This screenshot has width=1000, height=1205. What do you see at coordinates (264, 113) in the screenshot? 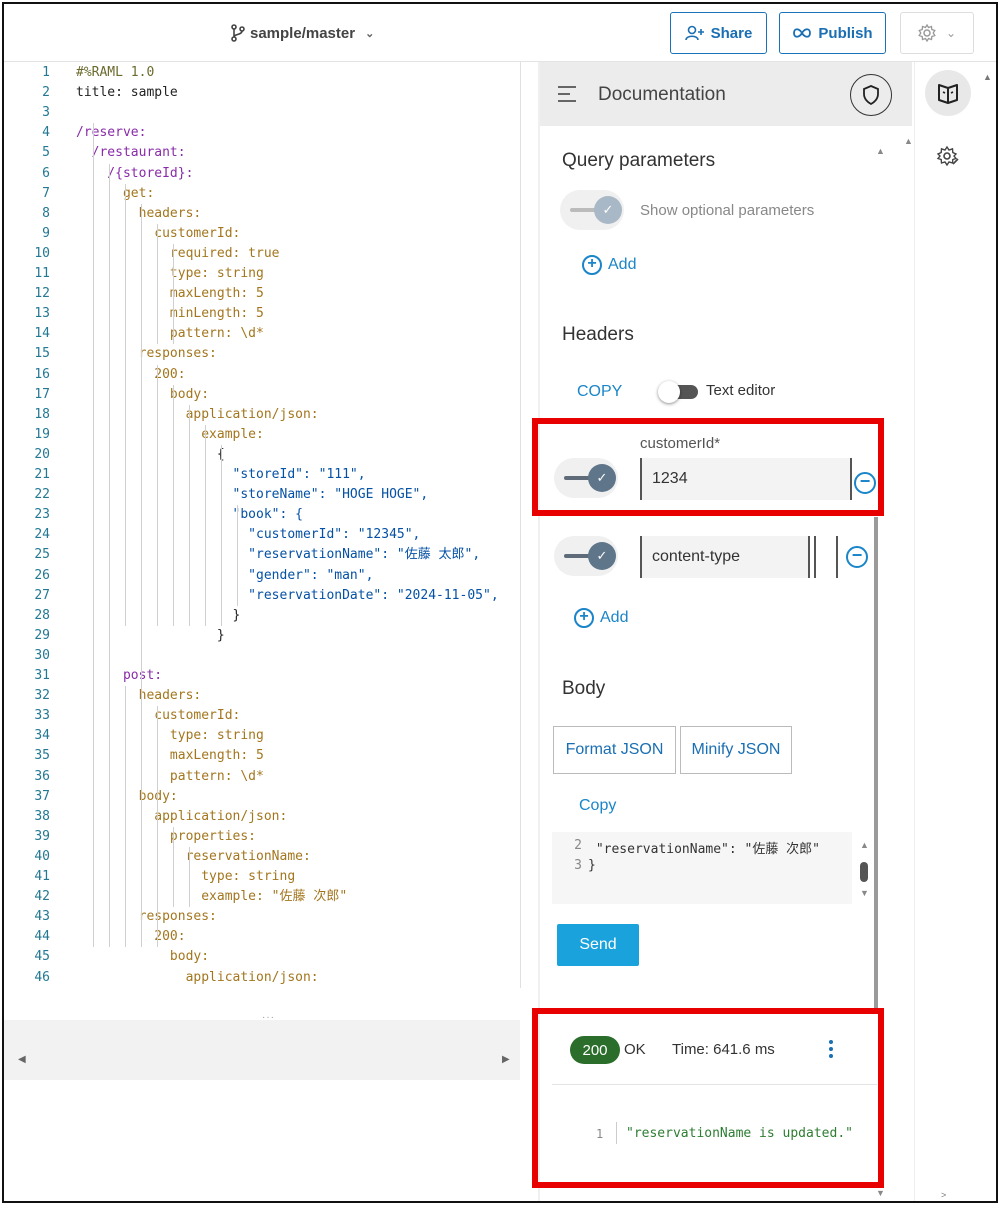
I see `code-line: 3` at bounding box center [264, 113].